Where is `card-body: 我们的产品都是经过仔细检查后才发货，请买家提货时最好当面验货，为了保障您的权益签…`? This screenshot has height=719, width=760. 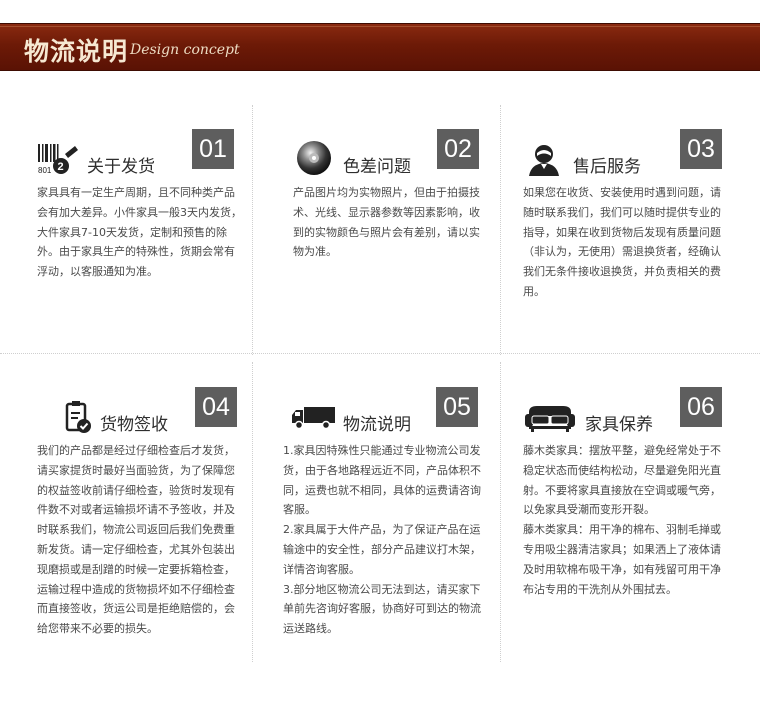
card-body: 我们的产品都是经过仔细检查后才发货，请买家提货时最好当面验货，为了保障您的权益签… is located at coordinates (137, 540).